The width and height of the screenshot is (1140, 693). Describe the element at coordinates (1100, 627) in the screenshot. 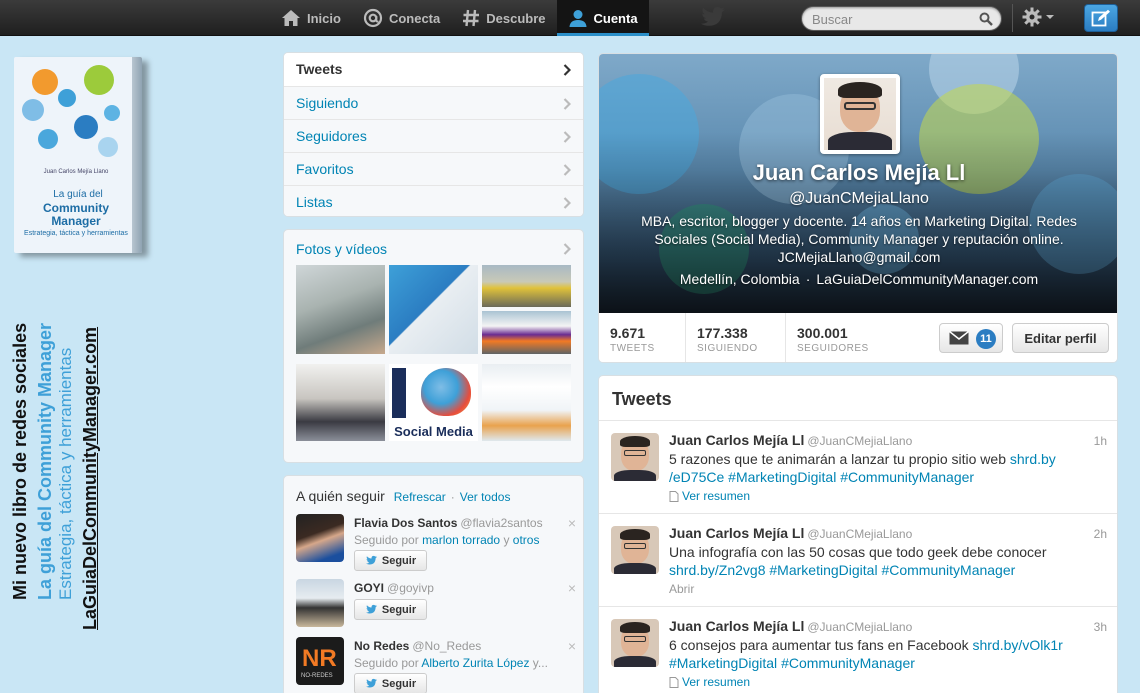

I see `tweet-time: 3h` at that location.